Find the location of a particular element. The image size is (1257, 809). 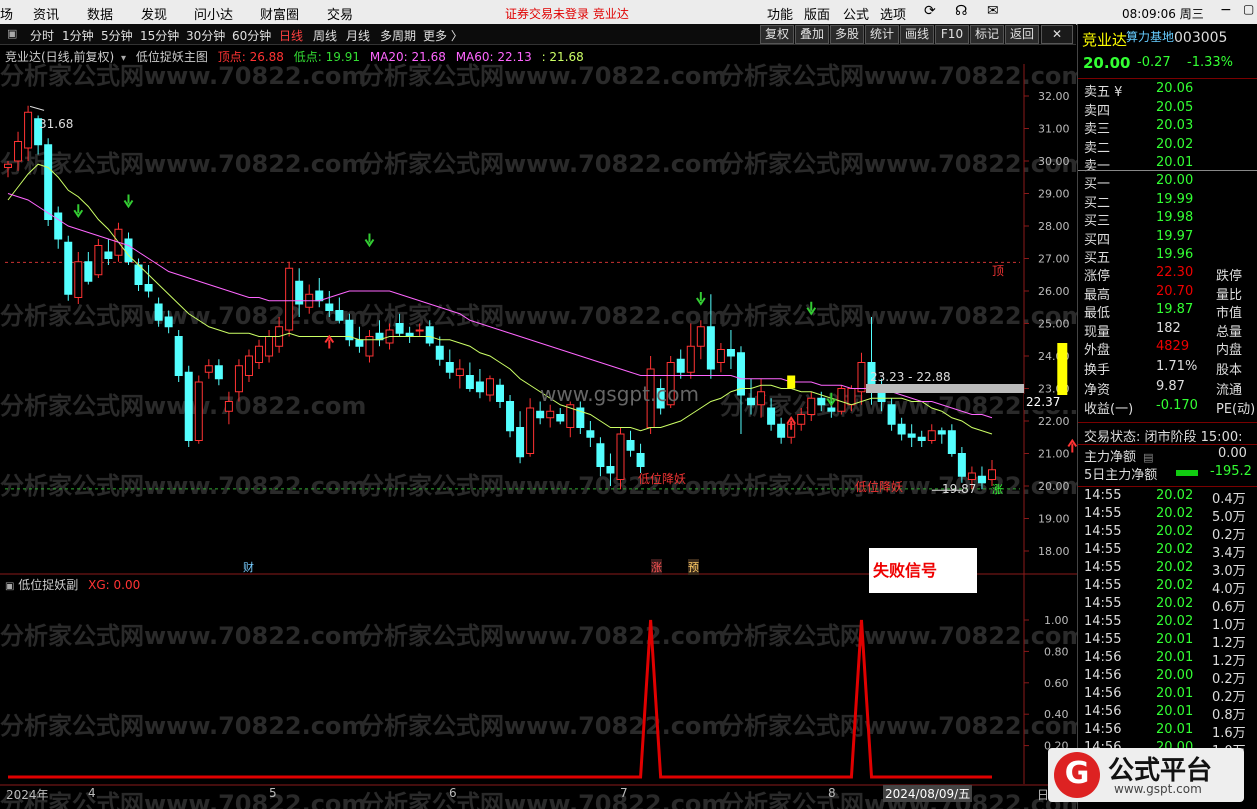

stat-label-right: 总量 is located at coordinates (1229, 332).